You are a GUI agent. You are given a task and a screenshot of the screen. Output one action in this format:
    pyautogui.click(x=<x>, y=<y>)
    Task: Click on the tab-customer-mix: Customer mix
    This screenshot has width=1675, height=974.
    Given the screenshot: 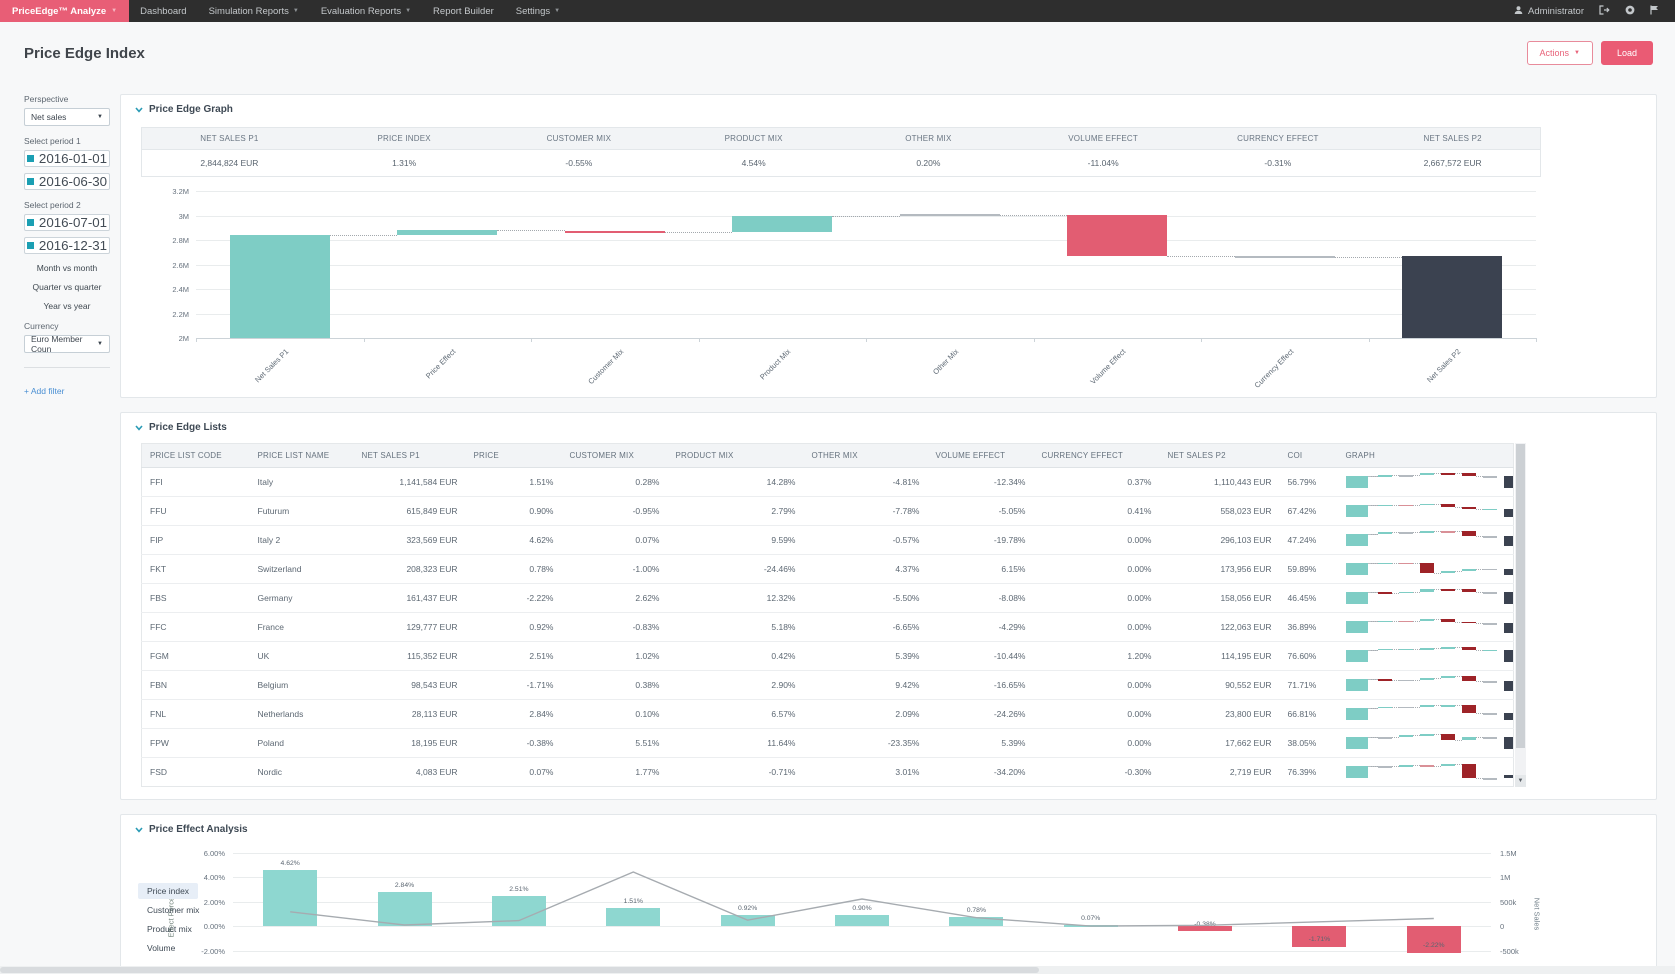 What is the action you would take?
    pyautogui.click(x=173, y=910)
    